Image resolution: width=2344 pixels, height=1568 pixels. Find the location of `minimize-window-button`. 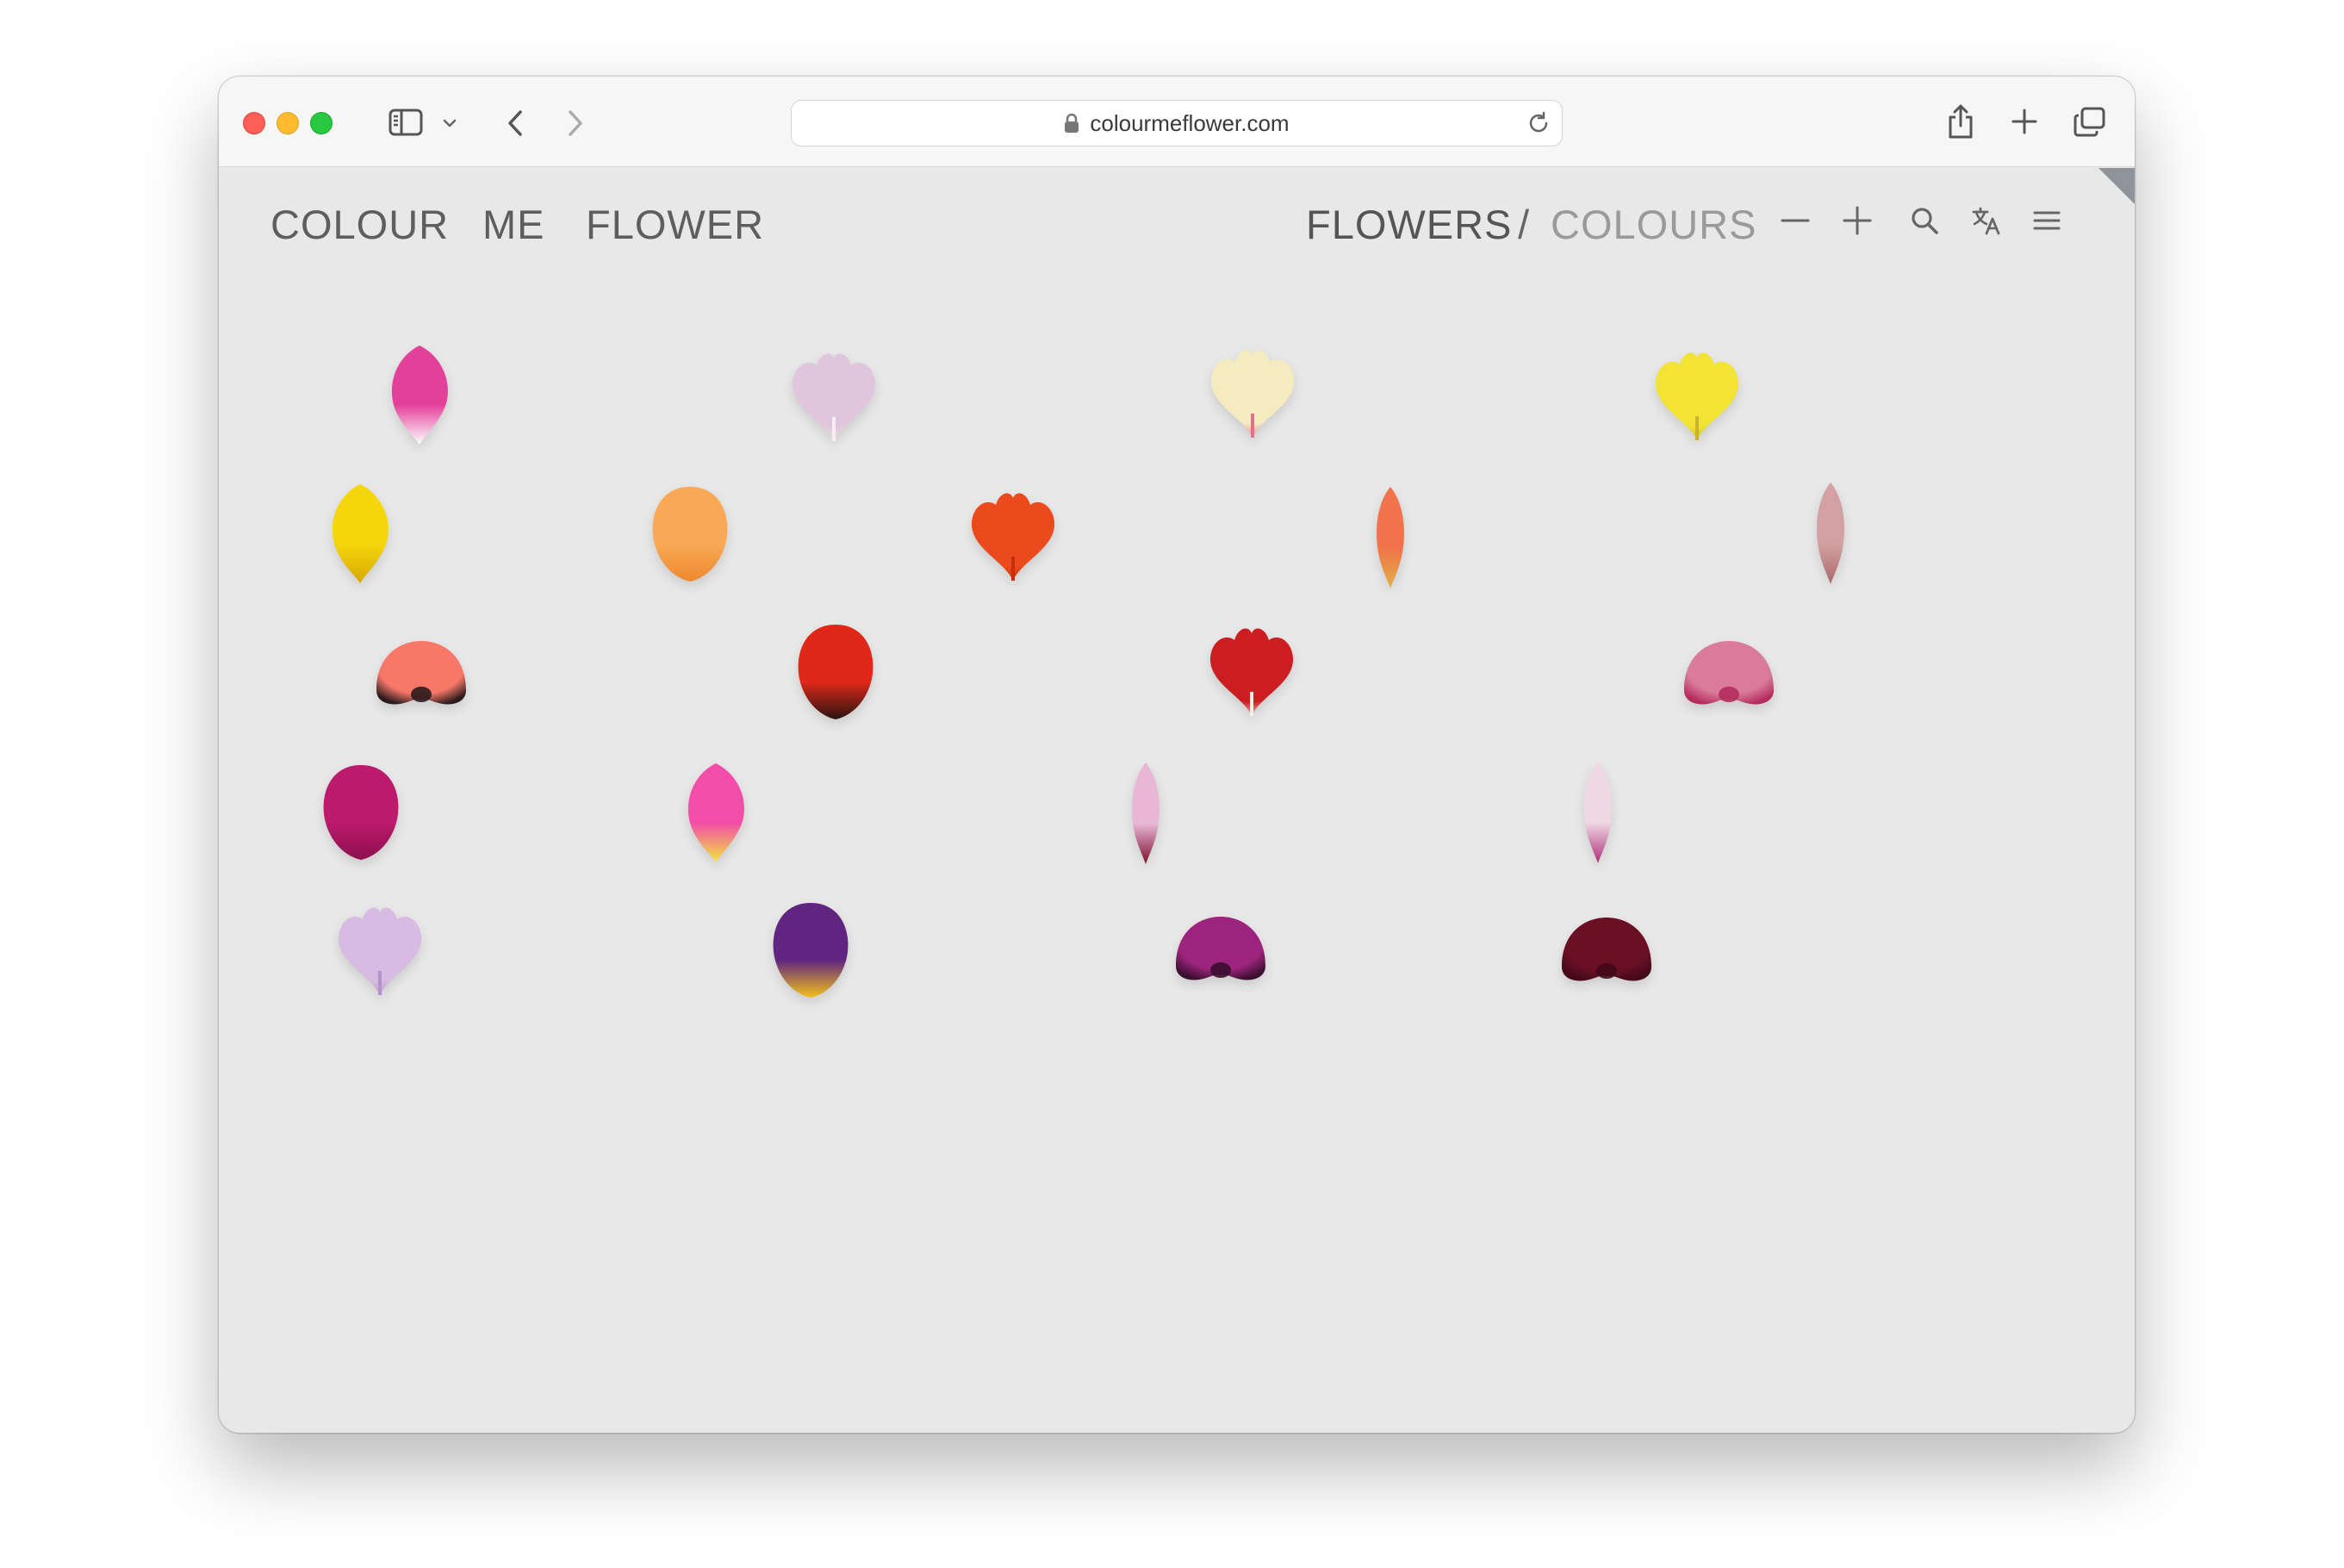

minimize-window-button is located at coordinates (288, 123).